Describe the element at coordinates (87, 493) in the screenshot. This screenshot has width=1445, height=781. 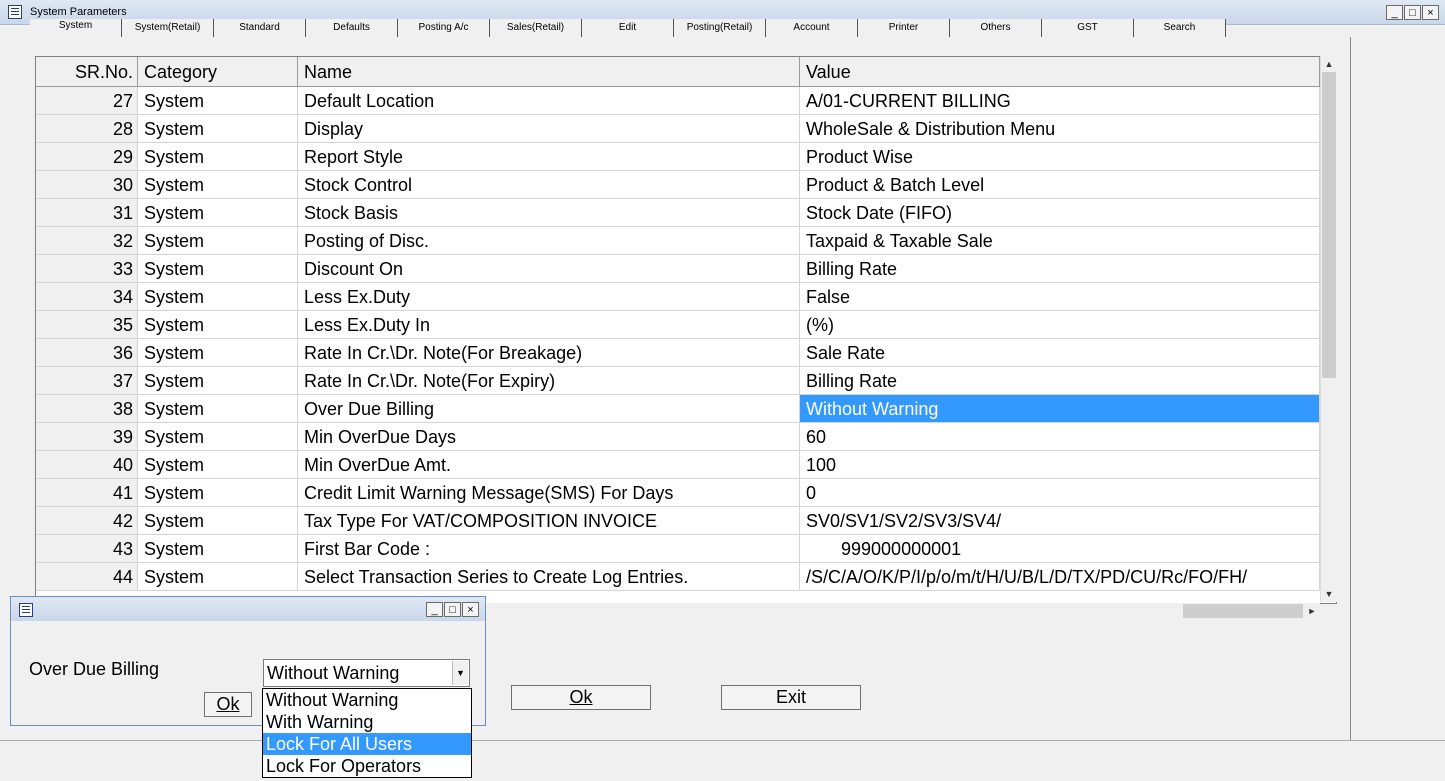
I see `sr-no-cell: 41` at that location.